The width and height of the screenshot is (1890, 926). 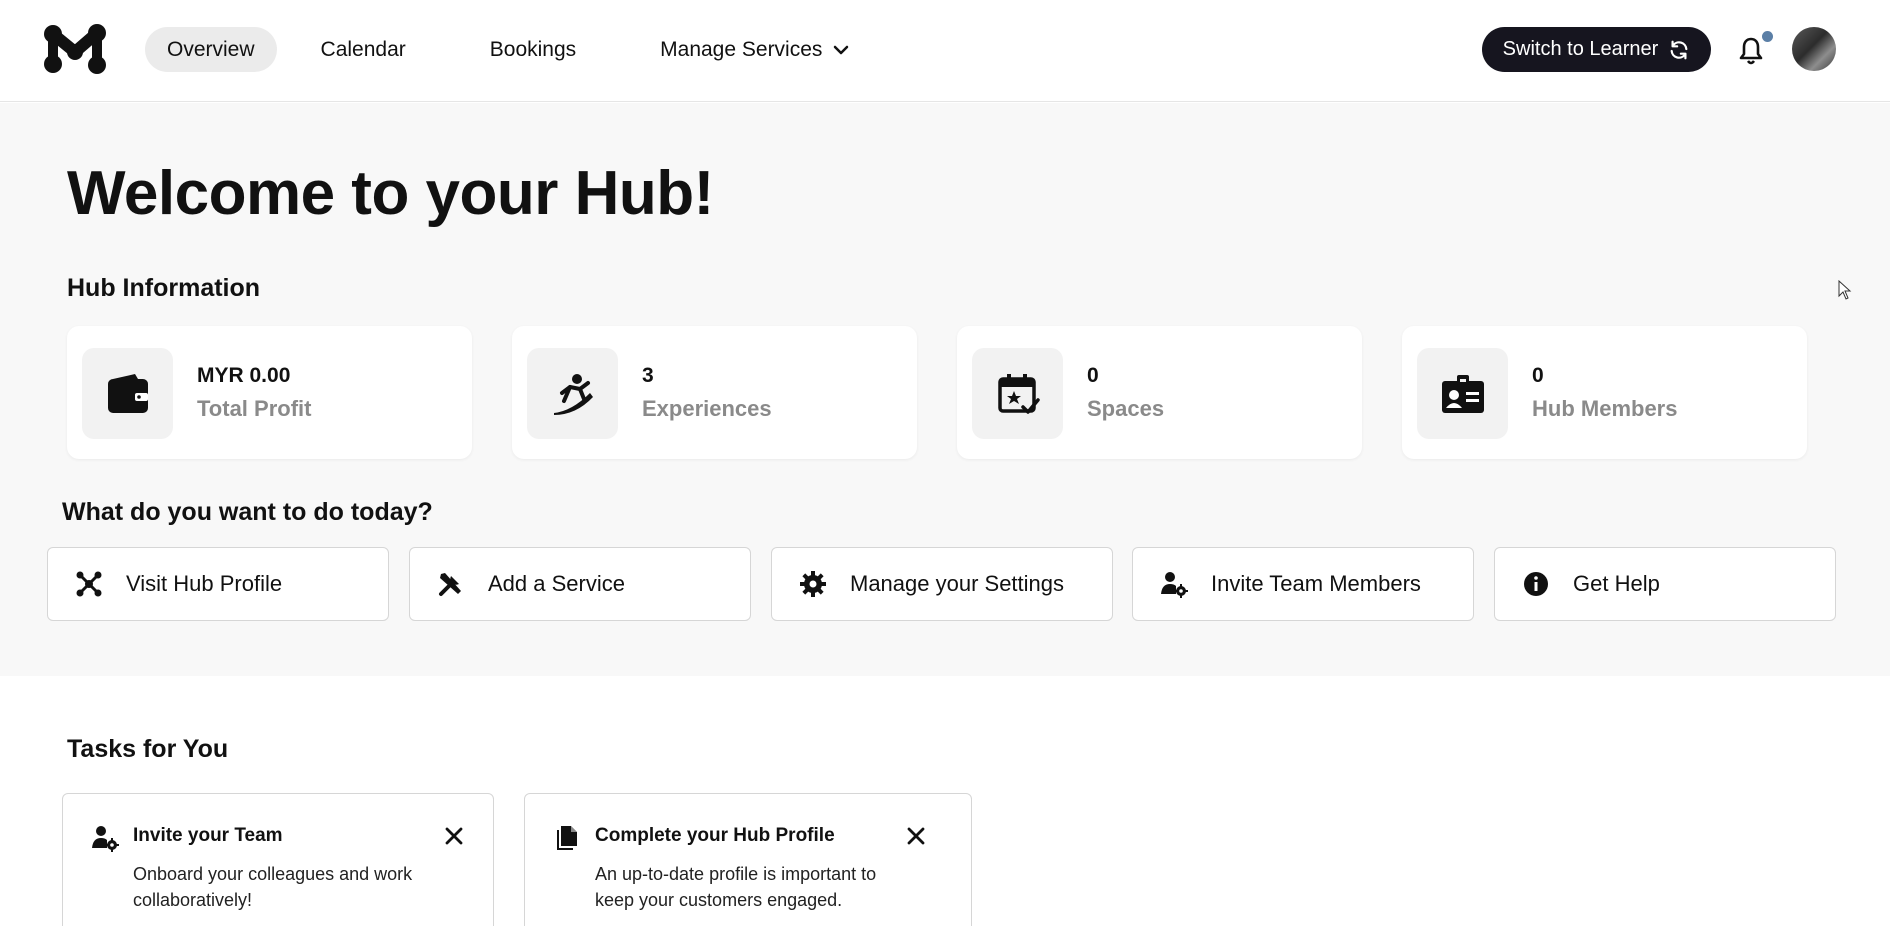 What do you see at coordinates (1604, 392) in the screenshot?
I see `stat-card-hub-members: 0 Hub Members` at bounding box center [1604, 392].